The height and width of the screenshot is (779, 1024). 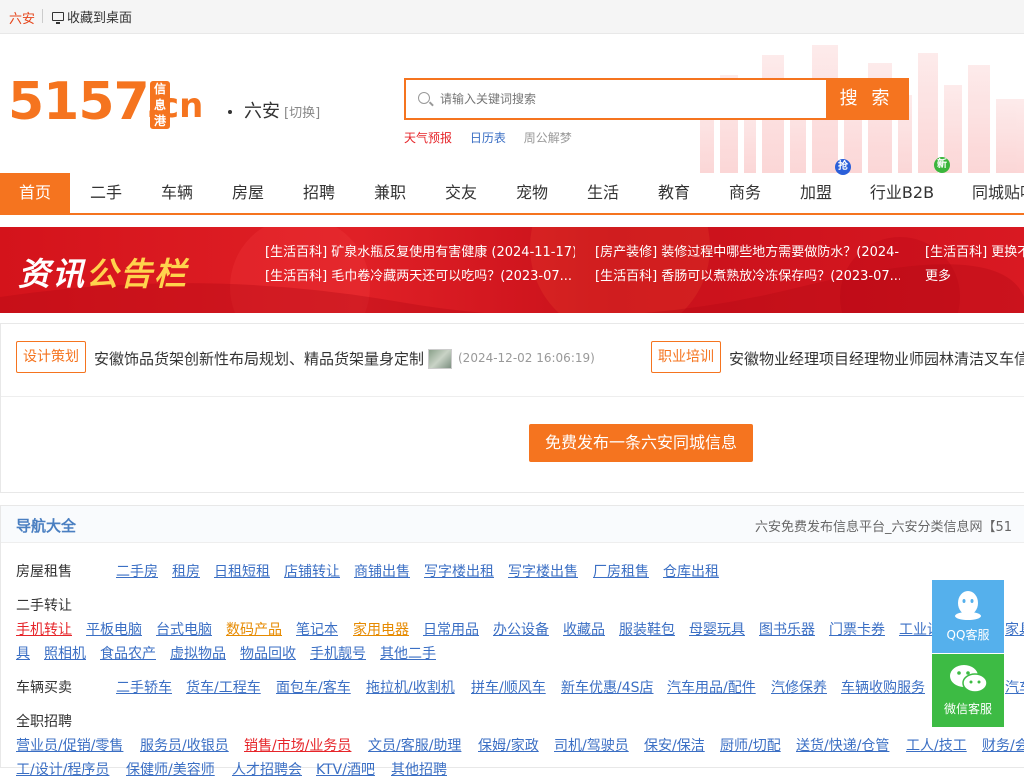 I want to click on ad-category-tag: 职业培训, so click(x=686, y=357).